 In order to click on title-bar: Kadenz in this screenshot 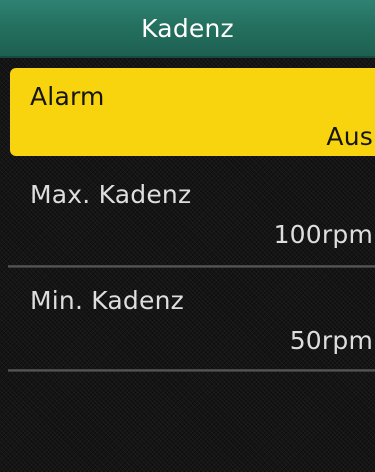, I will do `click(187, 29)`.